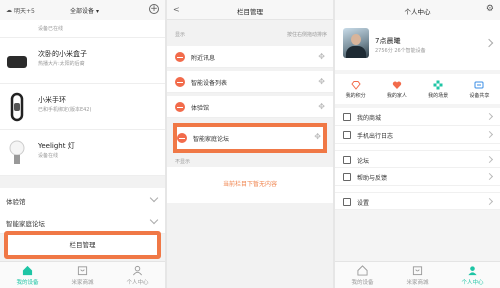 Image resolution: width=500 pixels, height=288 pixels. Describe the element at coordinates (17, 62) in the screenshot. I see `mi-box-icon` at that location.